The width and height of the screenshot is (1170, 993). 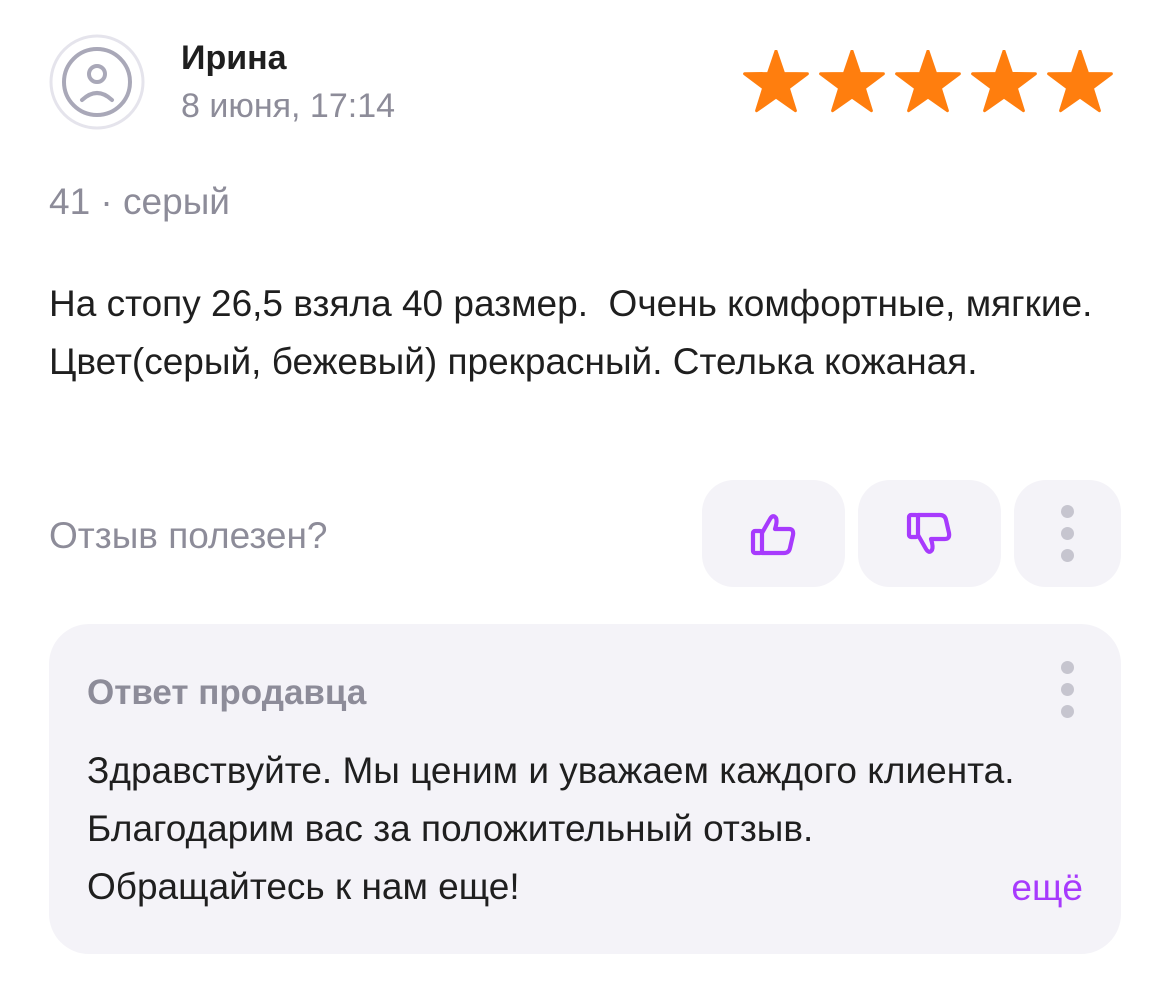 I want to click on text-fade-overlay, so click(x=729, y=887).